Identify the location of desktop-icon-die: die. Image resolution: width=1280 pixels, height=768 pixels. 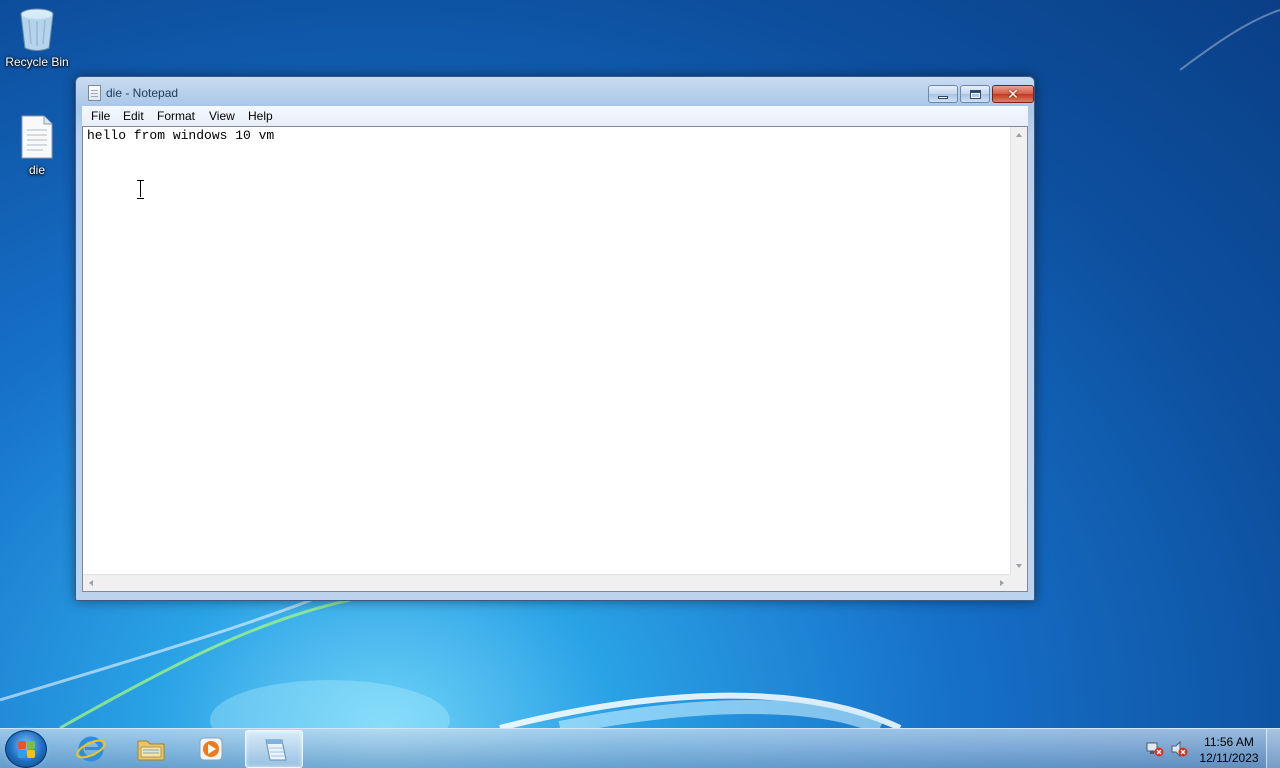
(37, 145).